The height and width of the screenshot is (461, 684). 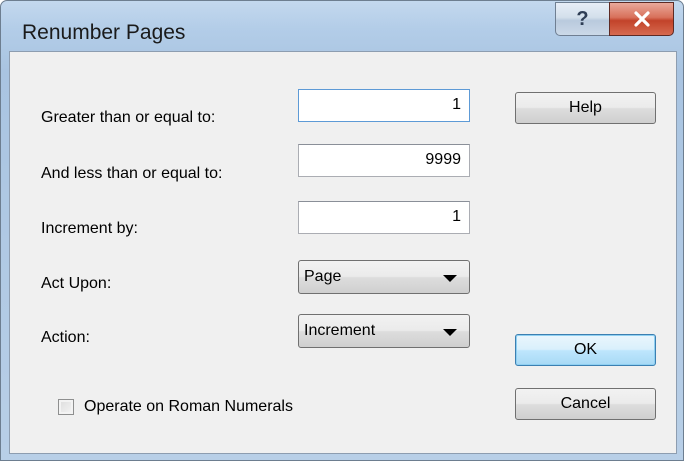 I want to click on greater-than-label: Greater than or equal to:, so click(x=128, y=117).